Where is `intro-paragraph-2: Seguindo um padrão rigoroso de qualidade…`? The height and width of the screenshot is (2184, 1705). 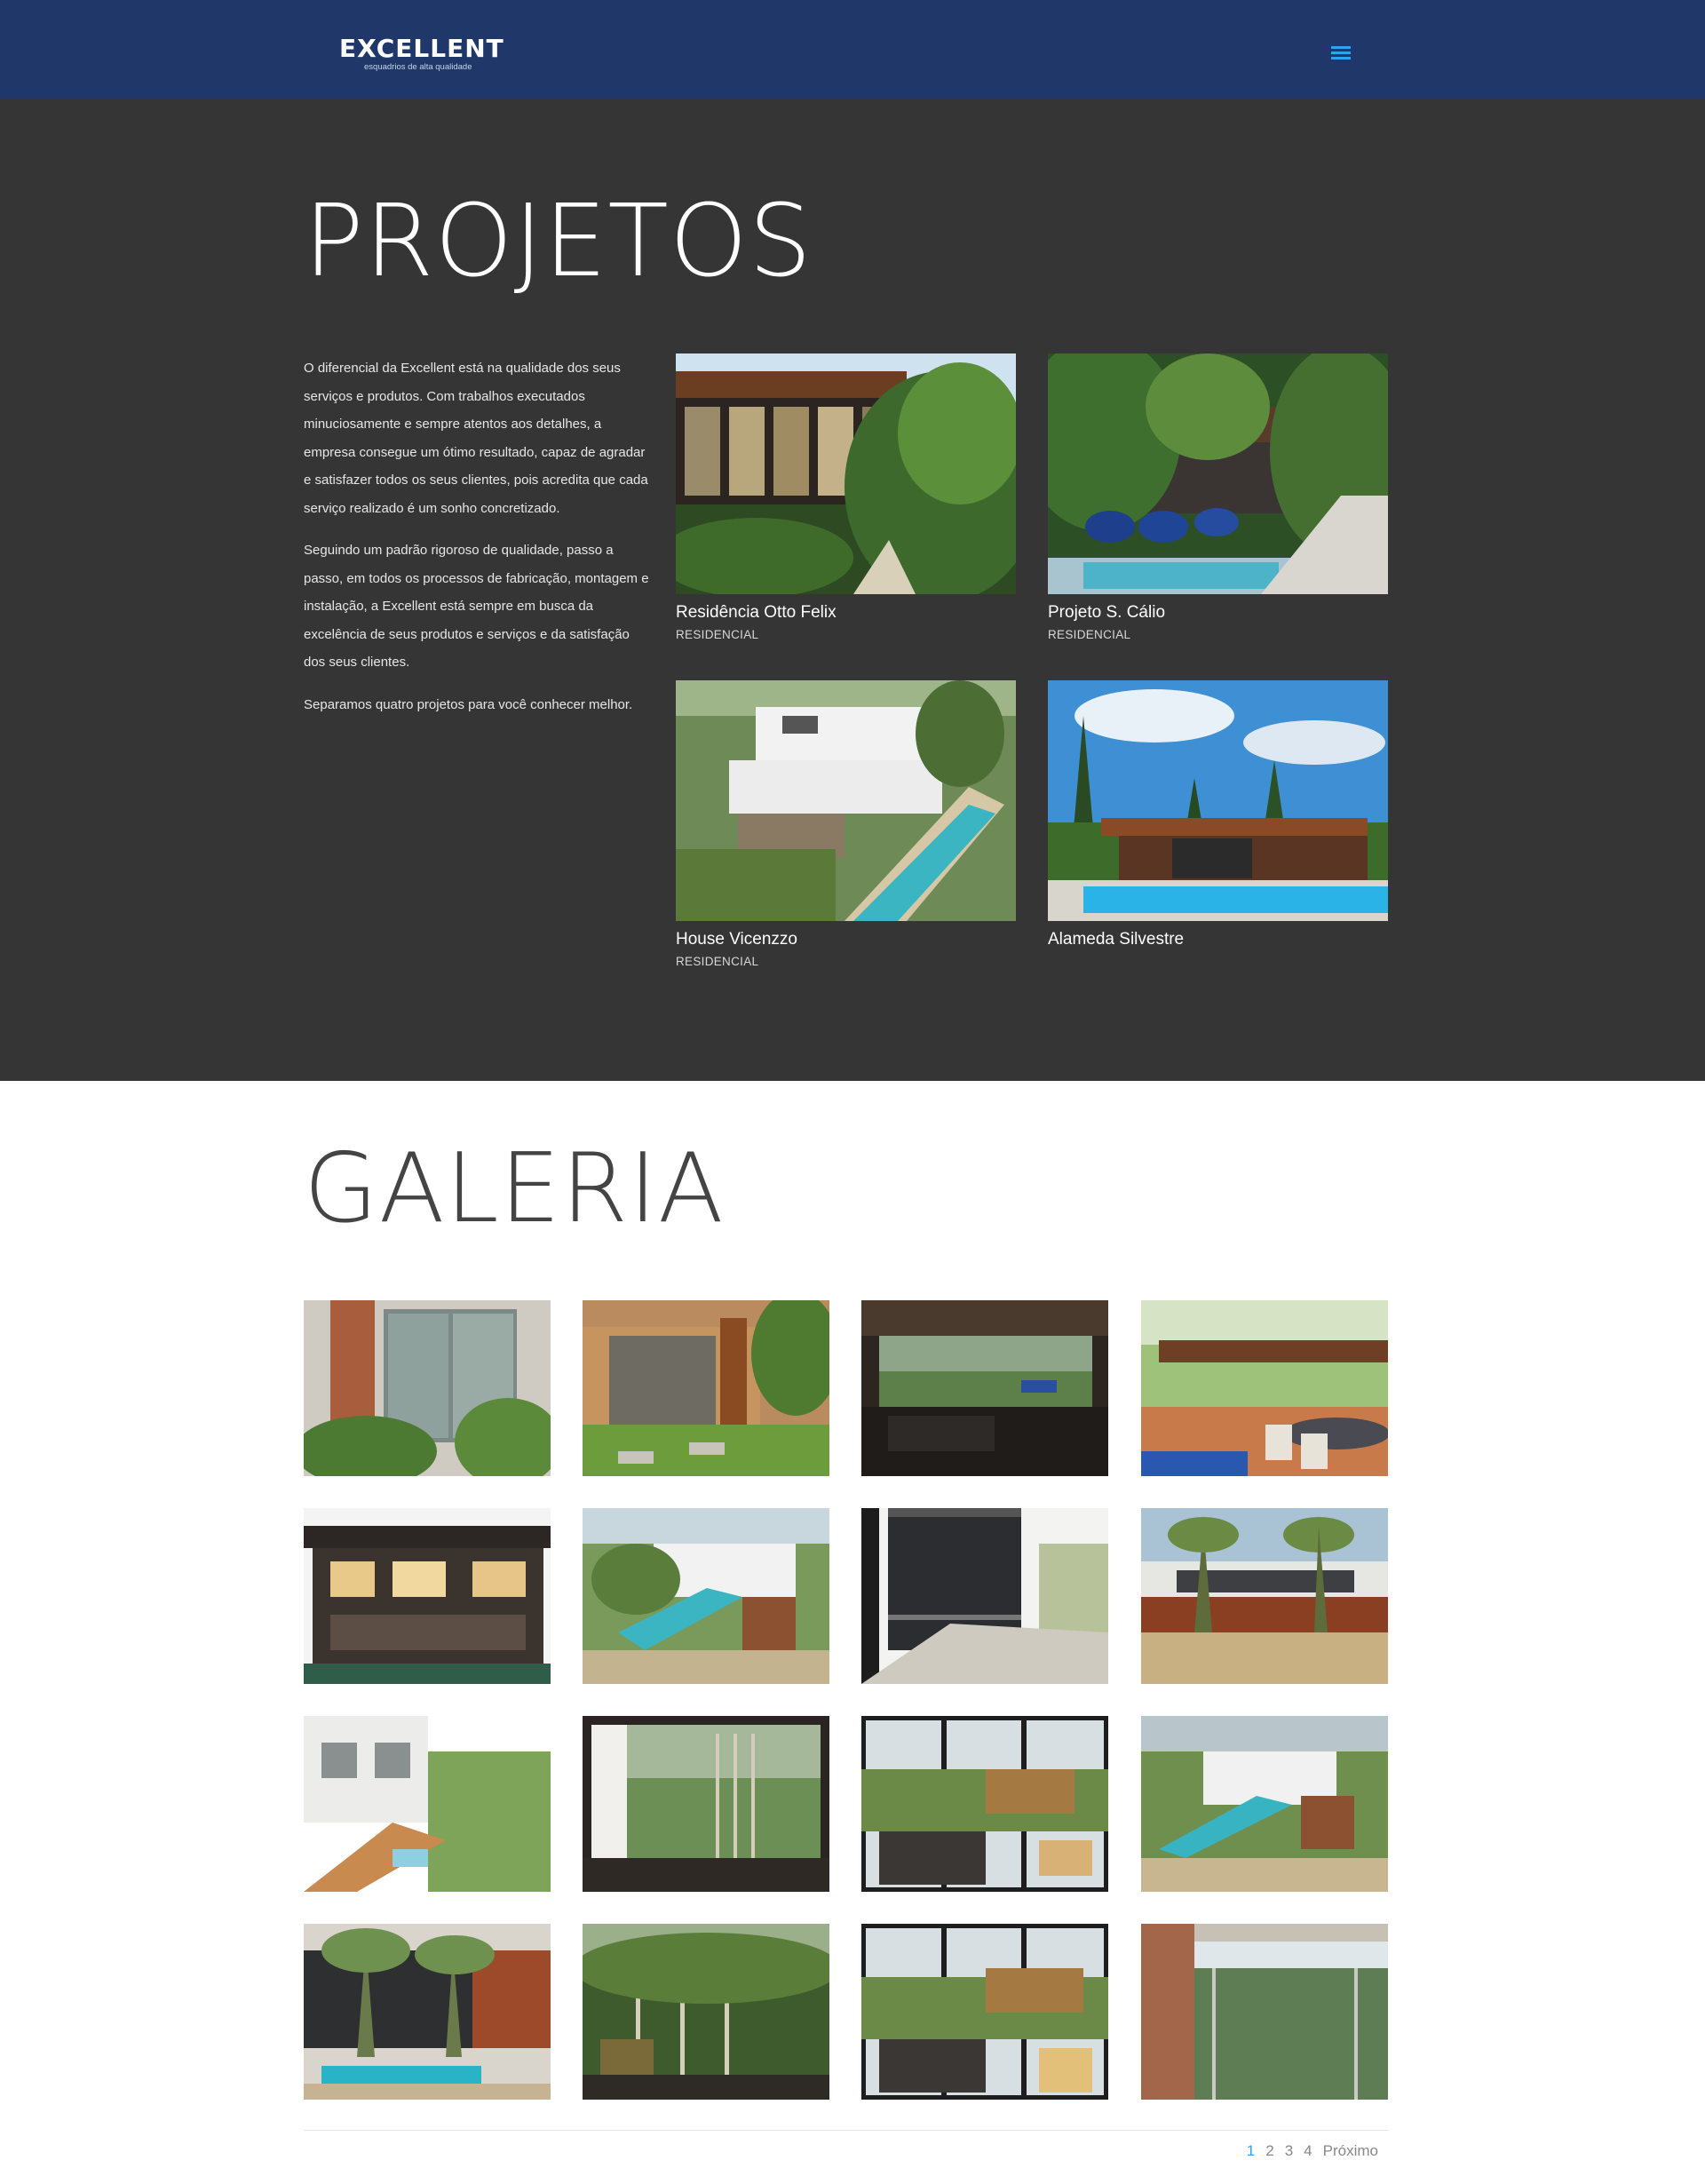
intro-paragraph-2: Seguindo um padrão rigoroso de qualidade… is located at coordinates (477, 606).